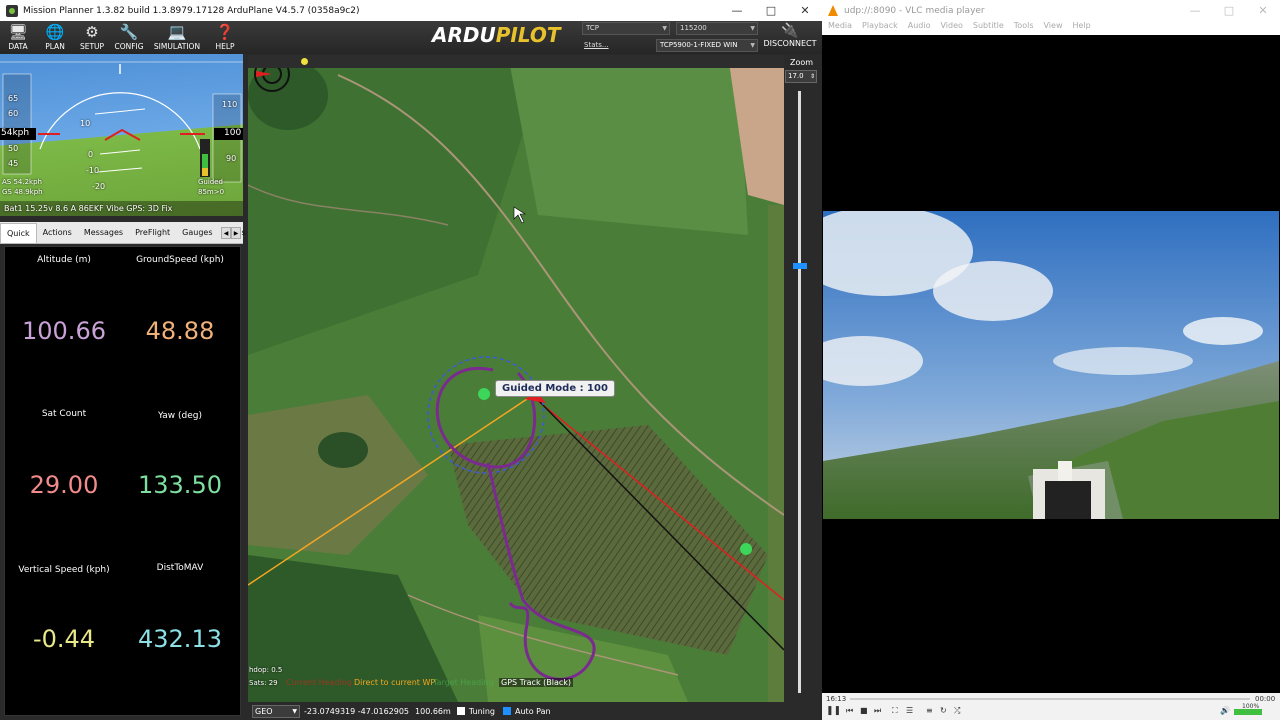 This screenshot has height=720, width=1280. What do you see at coordinates (988, 28) in the screenshot?
I see `menu-subtitle: Subtitle` at bounding box center [988, 28].